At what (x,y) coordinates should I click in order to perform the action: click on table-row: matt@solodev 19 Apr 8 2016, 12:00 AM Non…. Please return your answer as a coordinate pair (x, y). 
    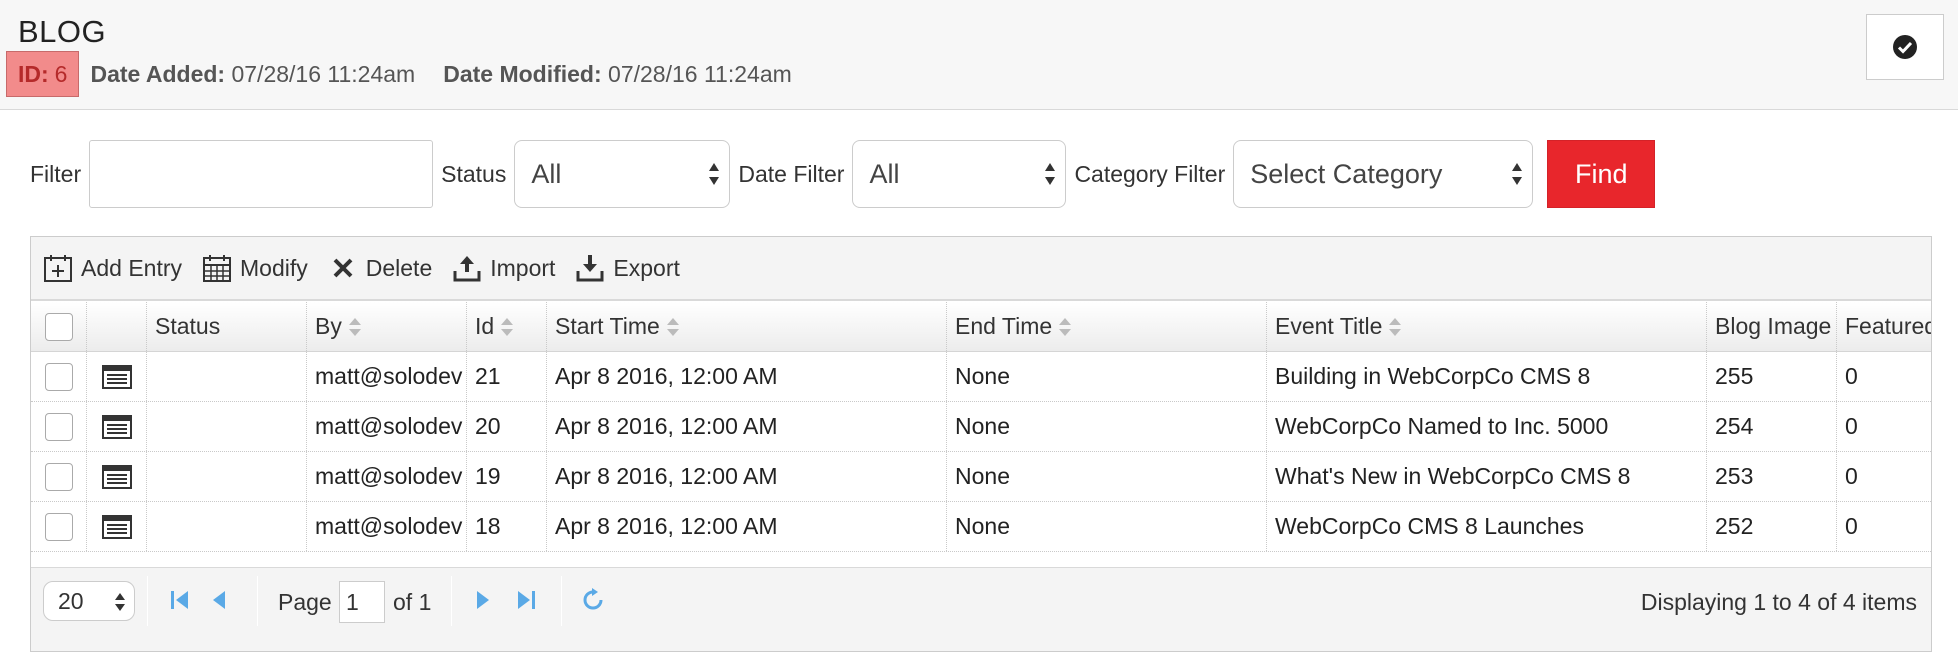
    Looking at the image, I should click on (981, 477).